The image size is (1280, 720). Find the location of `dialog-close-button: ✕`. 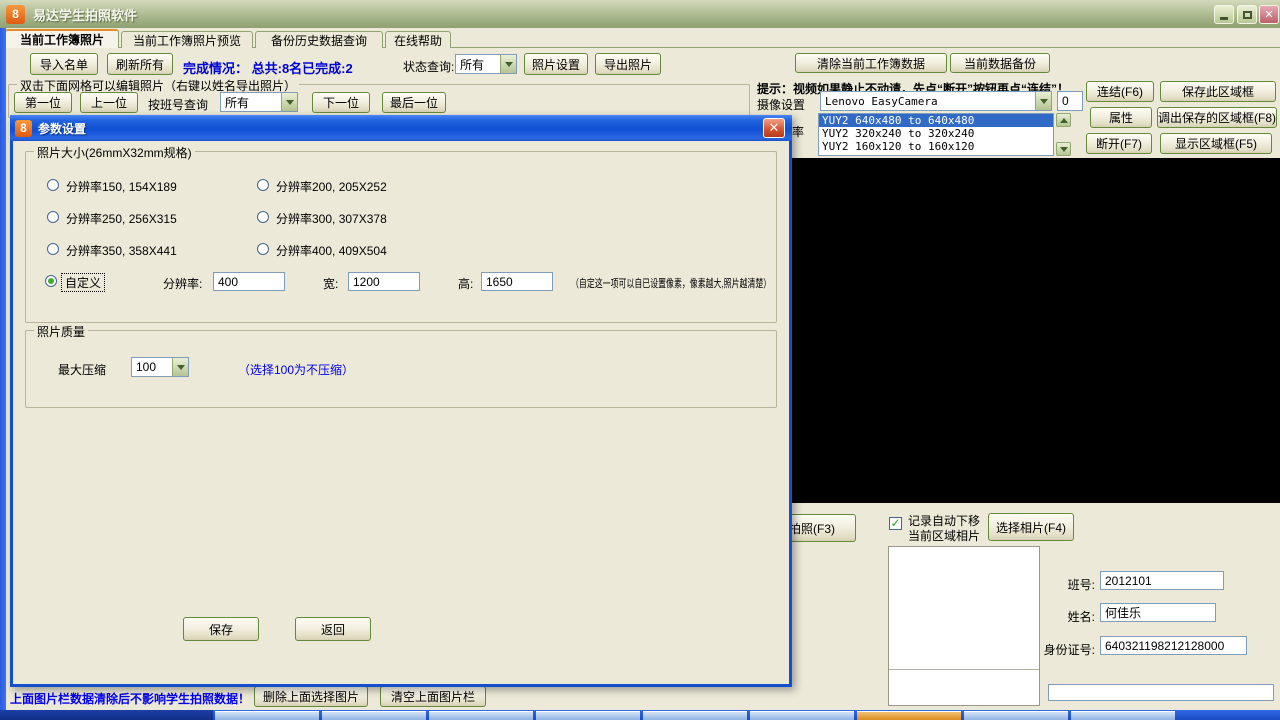

dialog-close-button: ✕ is located at coordinates (774, 128).